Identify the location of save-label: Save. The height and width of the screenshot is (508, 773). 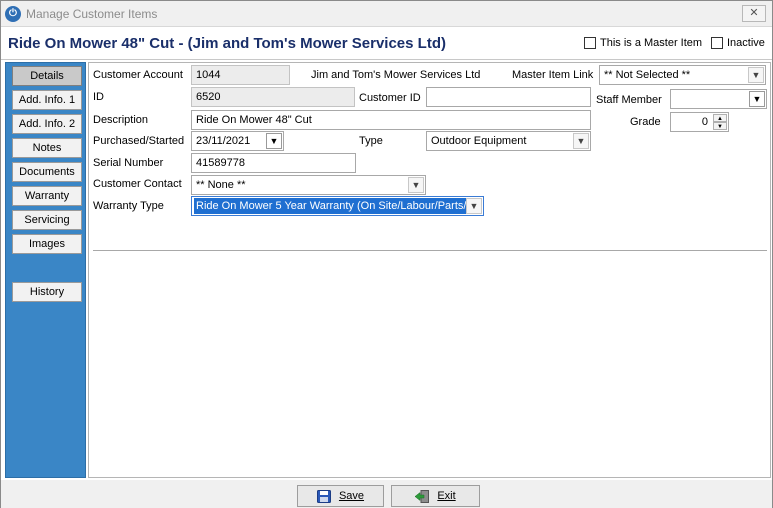
(351, 496).